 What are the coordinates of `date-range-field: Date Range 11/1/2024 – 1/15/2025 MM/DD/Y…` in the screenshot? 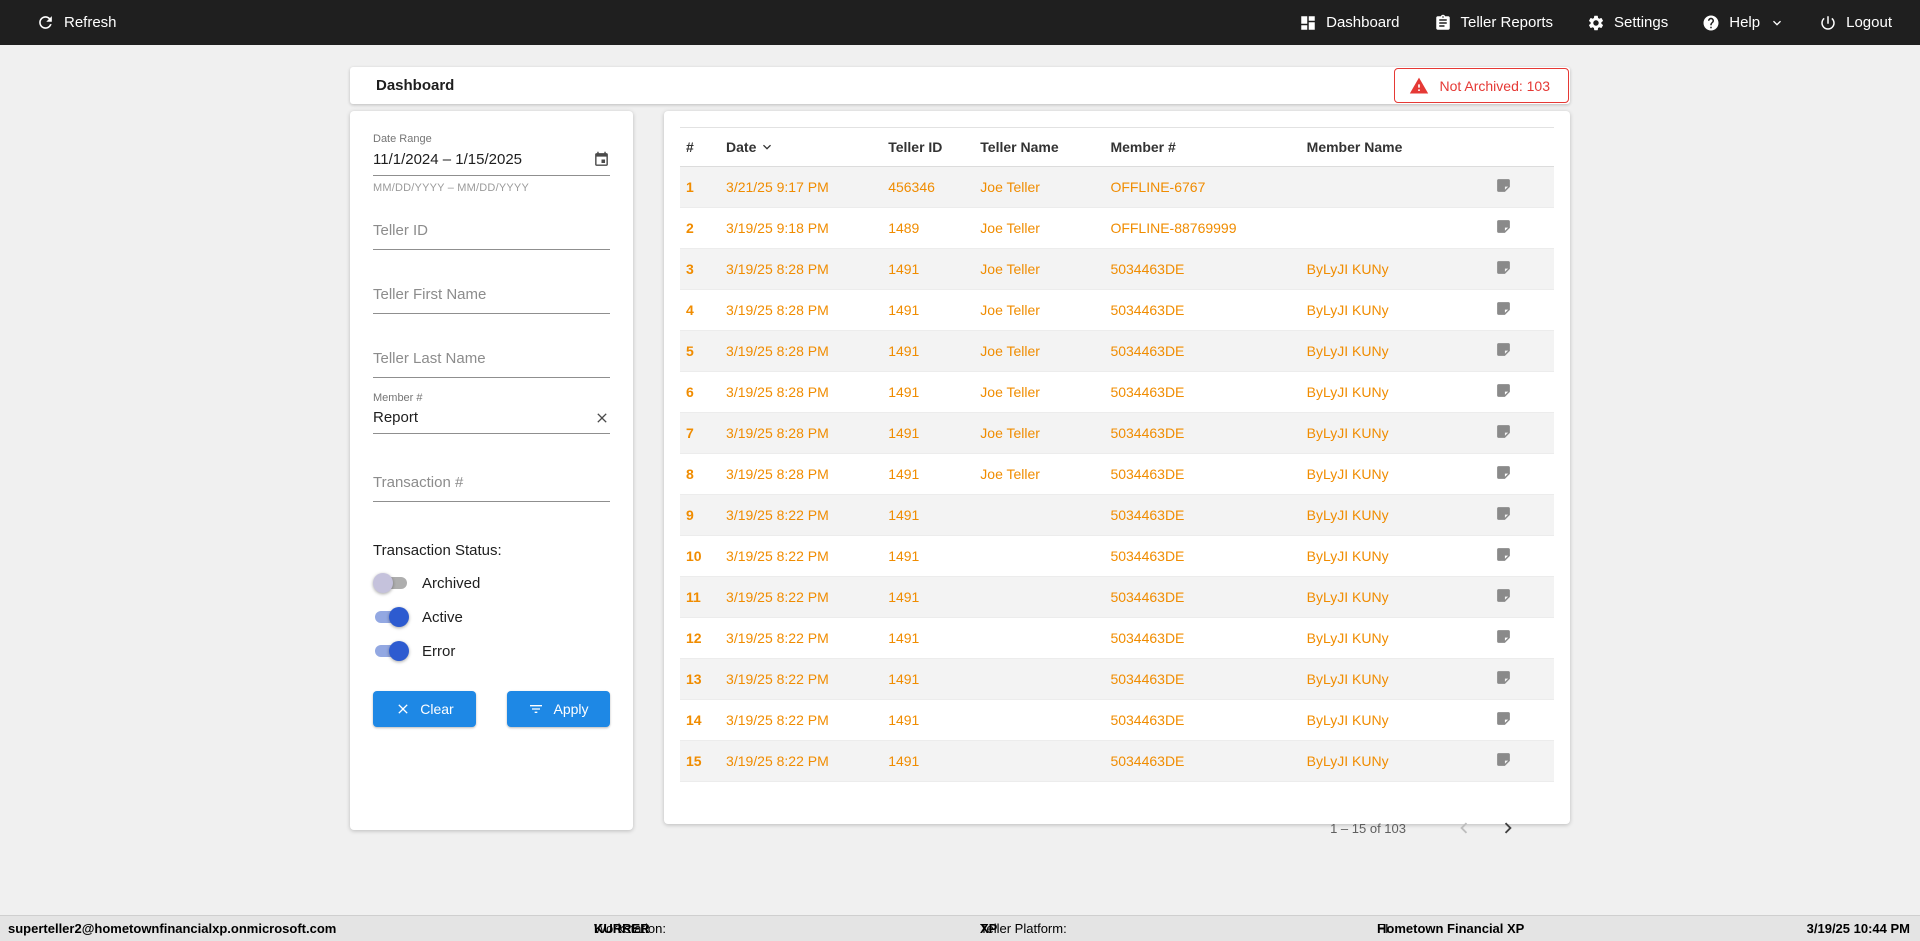 It's located at (491, 163).